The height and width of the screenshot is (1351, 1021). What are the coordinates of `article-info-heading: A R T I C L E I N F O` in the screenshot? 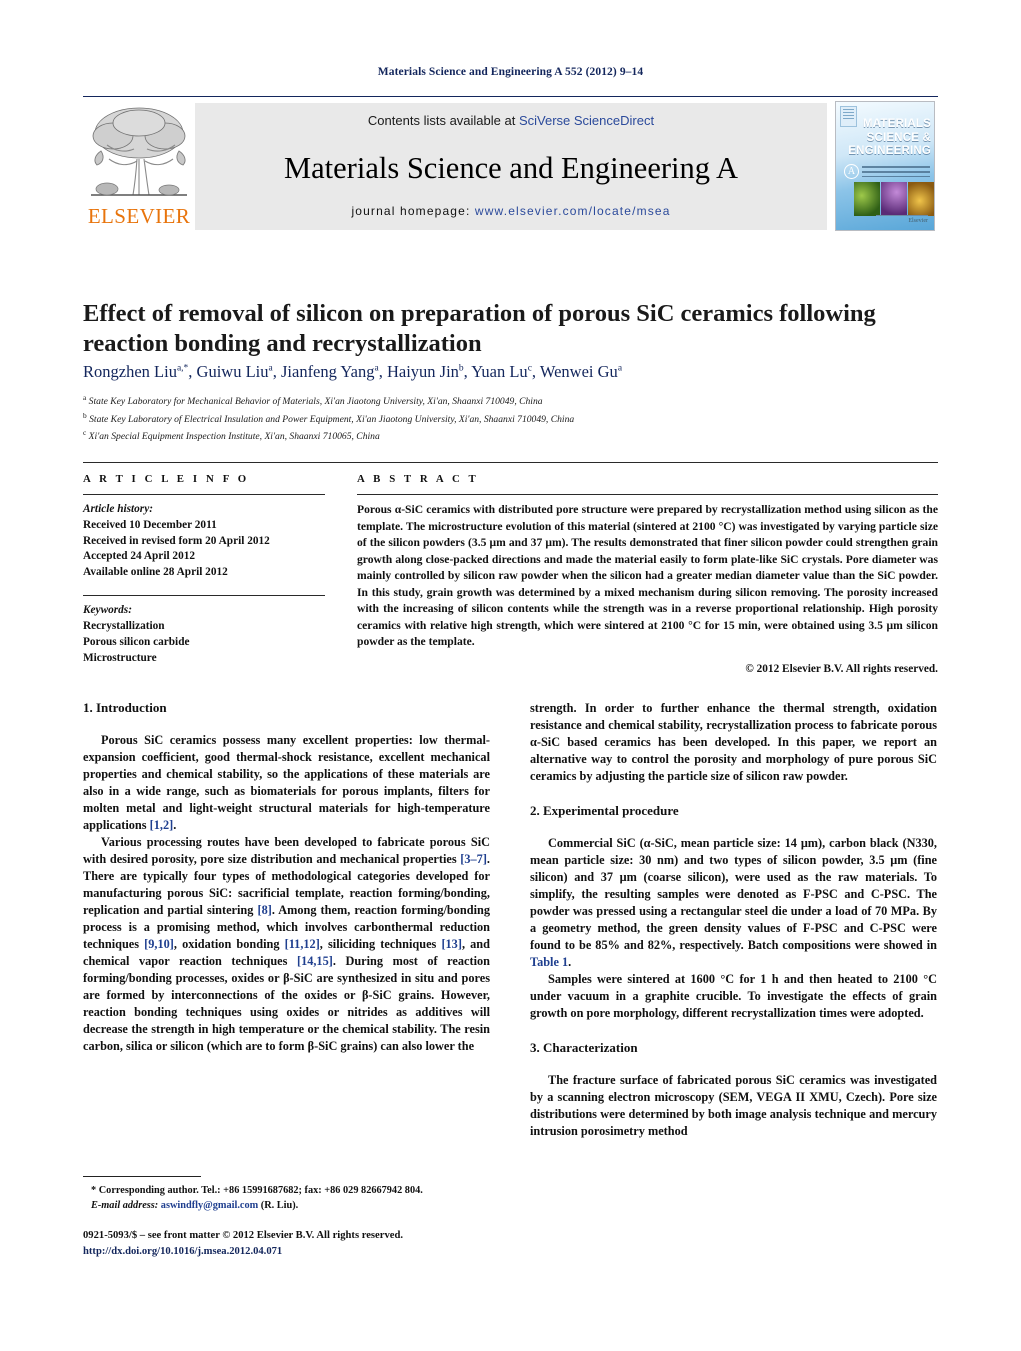 It's located at (166, 479).